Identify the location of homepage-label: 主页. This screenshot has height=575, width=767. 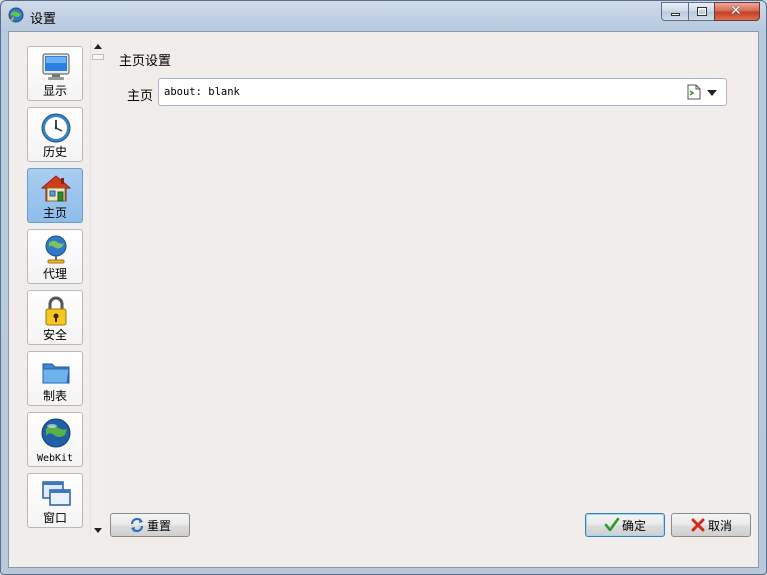
(140, 96).